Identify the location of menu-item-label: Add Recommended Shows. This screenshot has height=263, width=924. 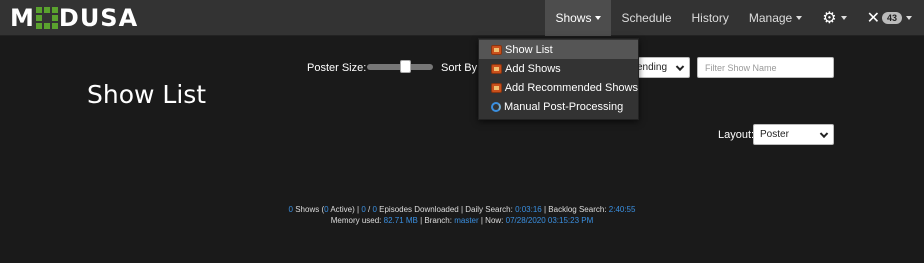
(571, 87).